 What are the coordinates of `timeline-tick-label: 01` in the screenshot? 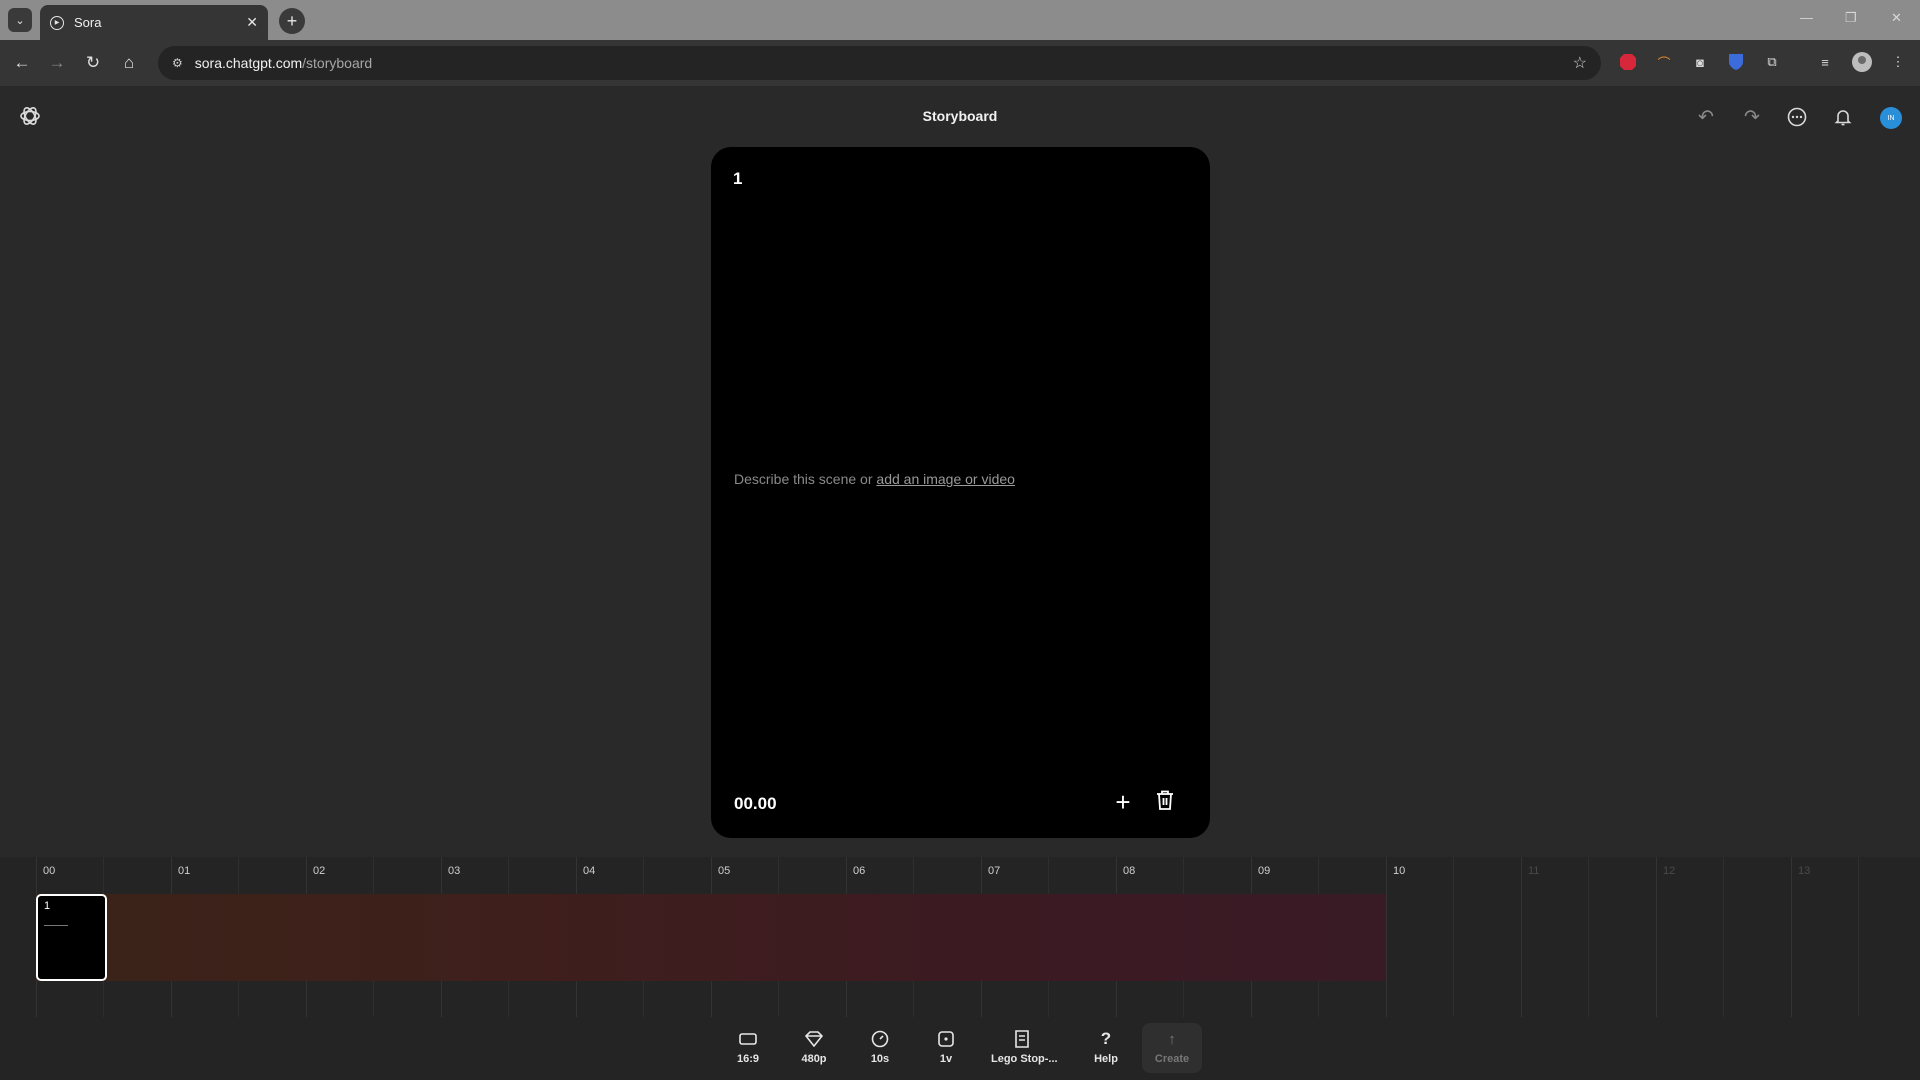 It's located at (184, 871).